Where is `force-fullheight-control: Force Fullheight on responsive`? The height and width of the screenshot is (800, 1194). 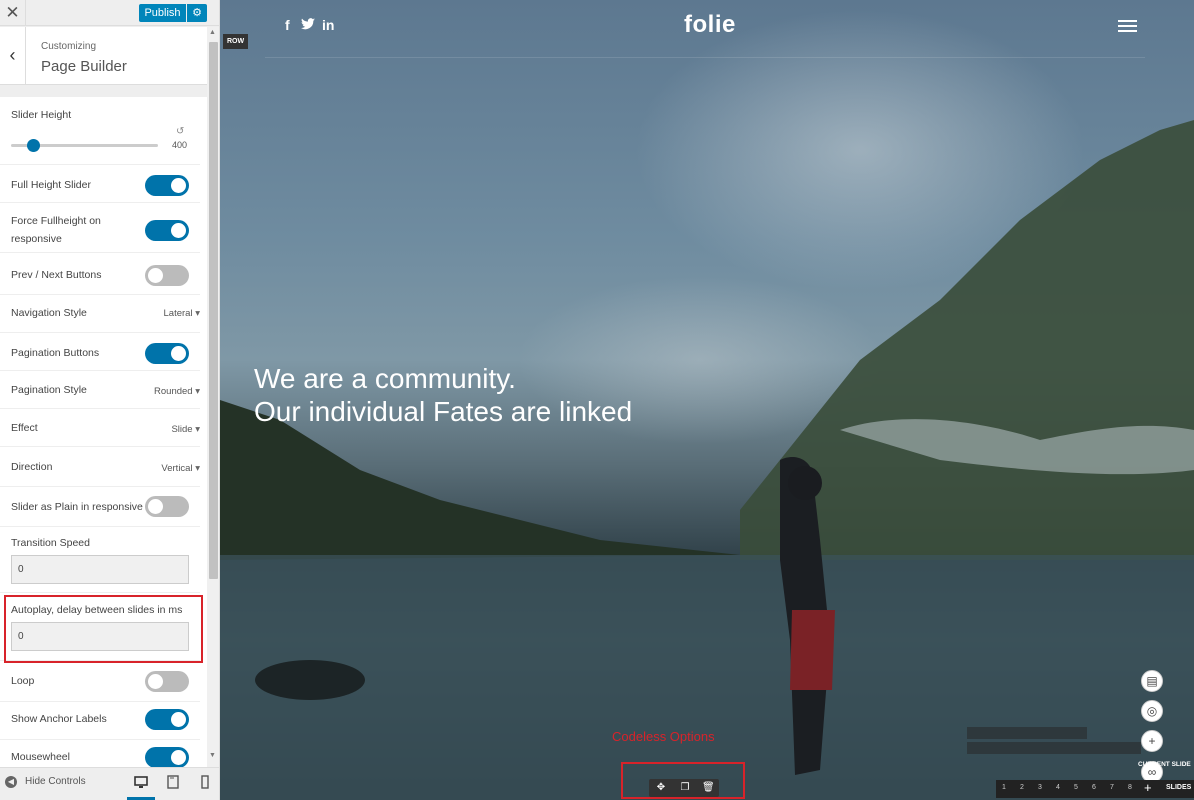
force-fullheight-control: Force Fullheight on responsive is located at coordinates (100, 228).